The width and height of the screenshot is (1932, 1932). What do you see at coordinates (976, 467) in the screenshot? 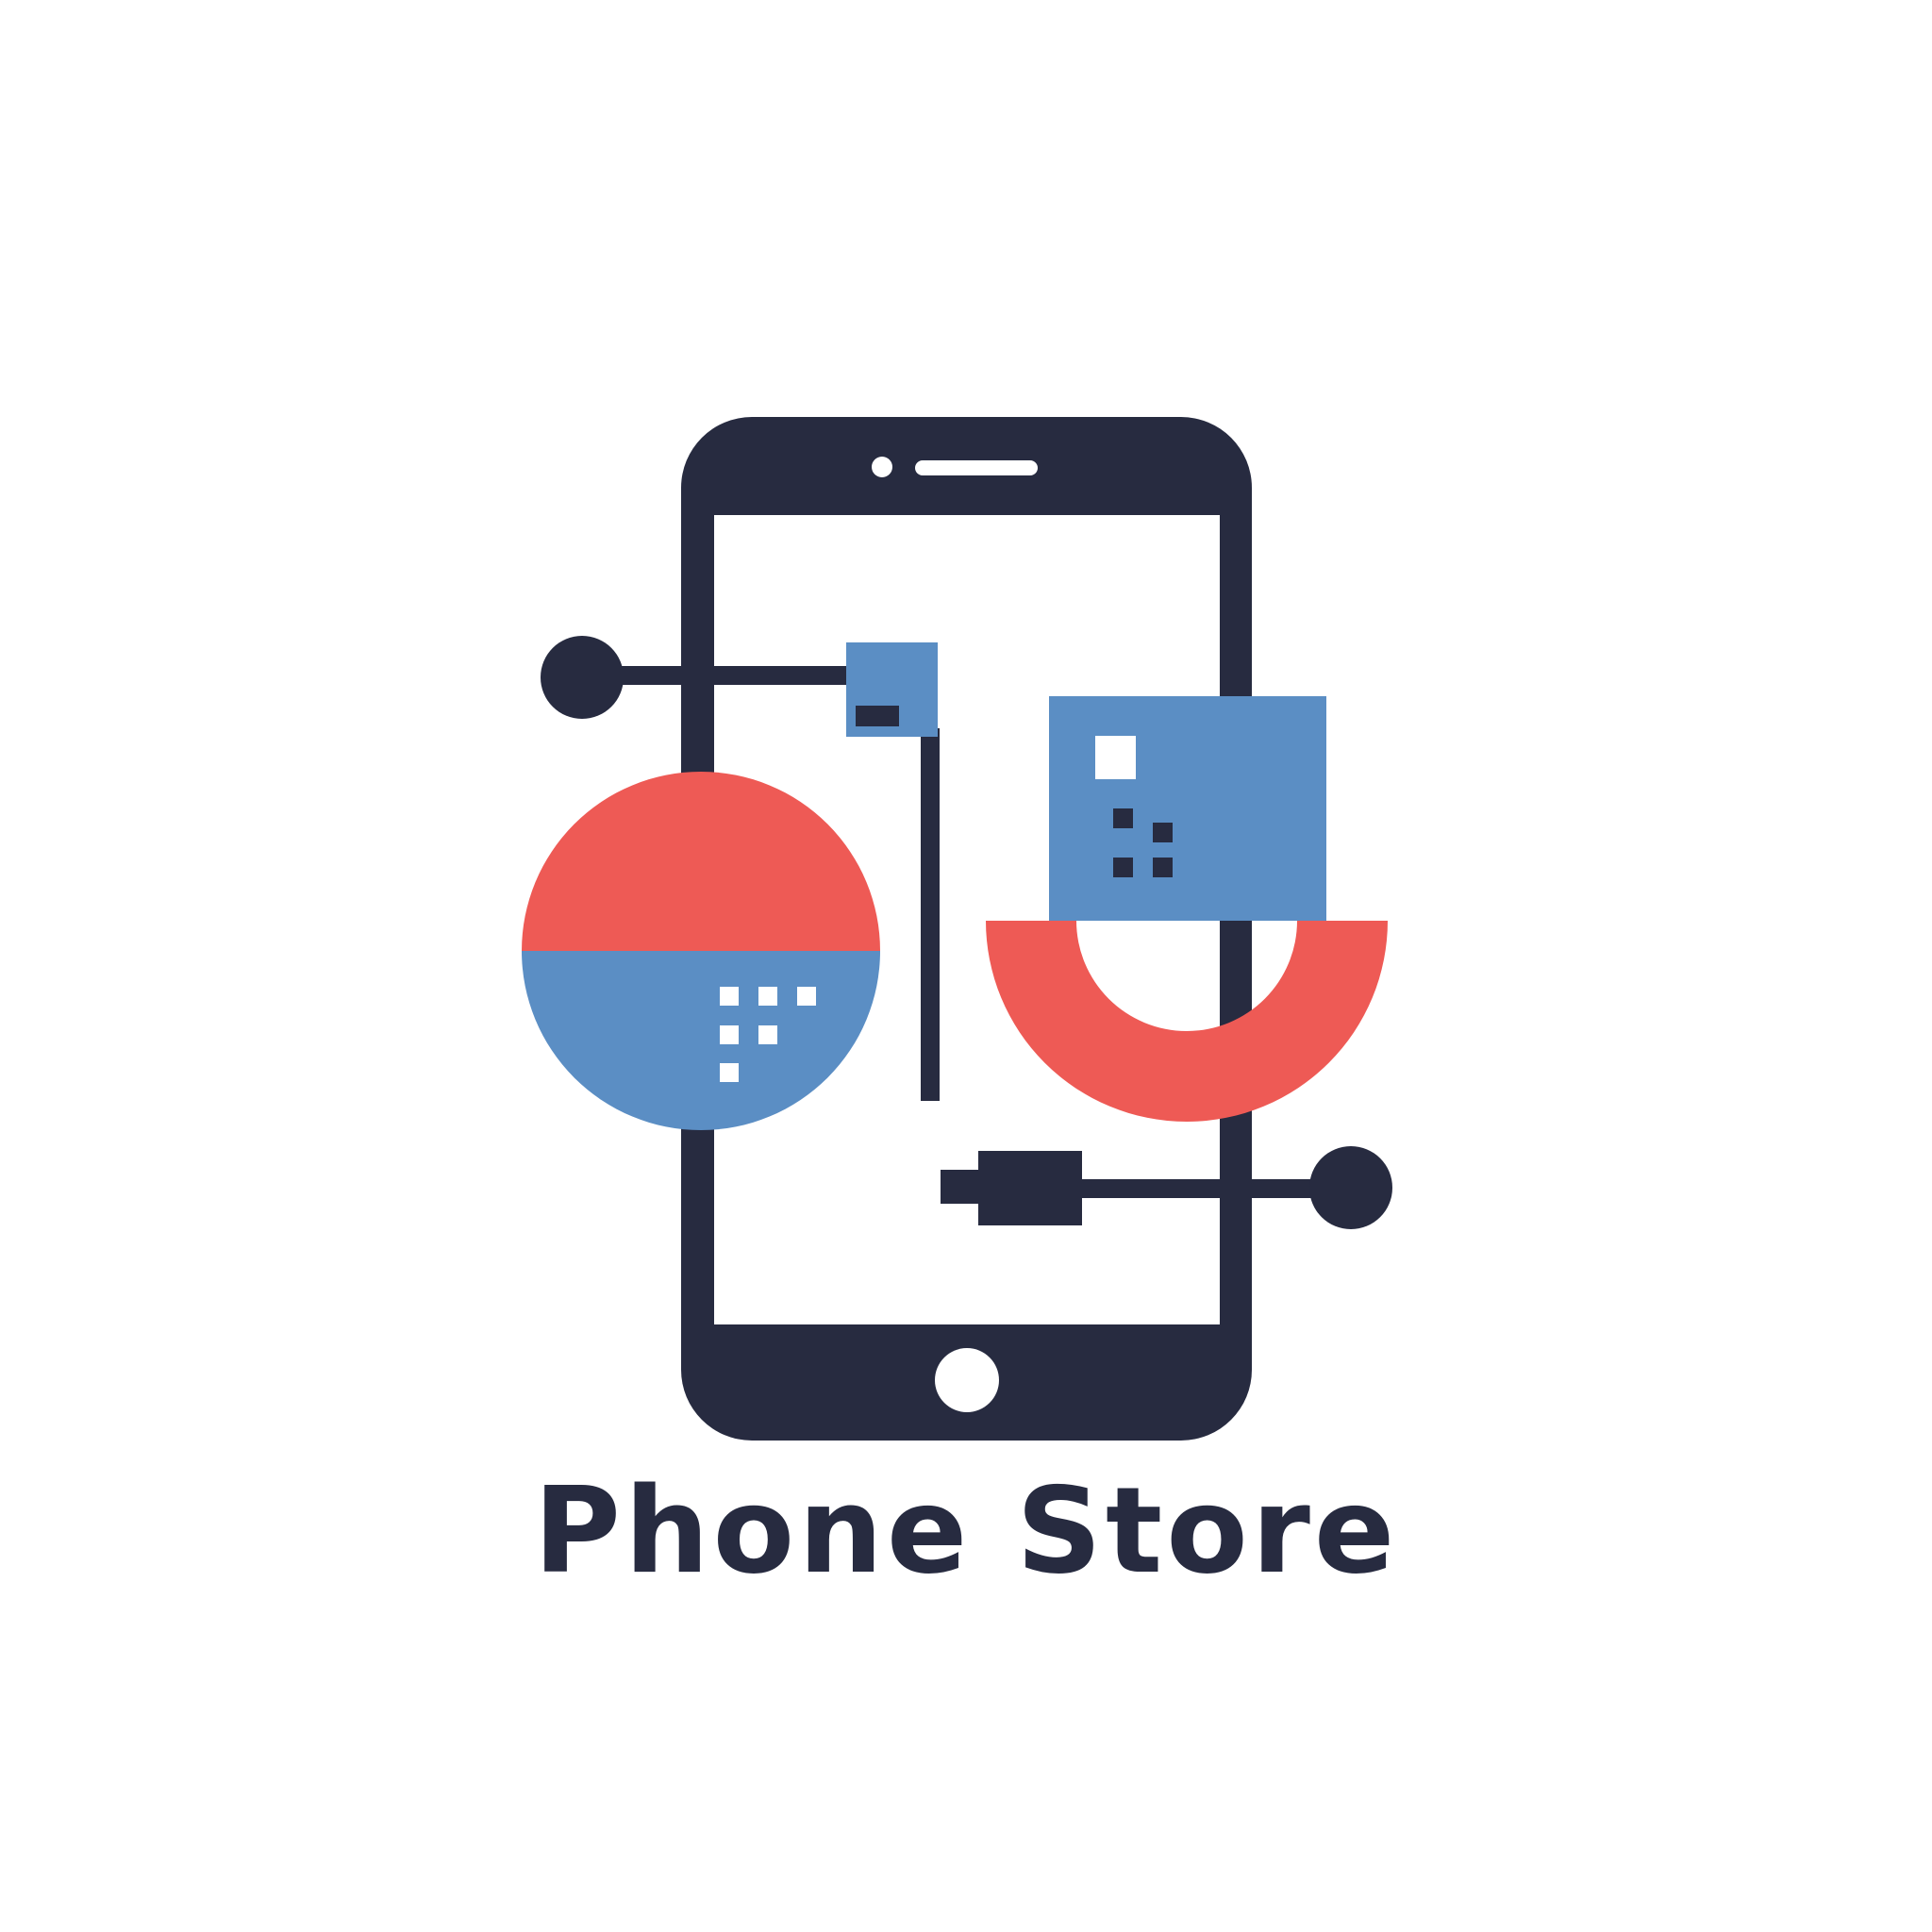
I see `speaker-slot` at bounding box center [976, 467].